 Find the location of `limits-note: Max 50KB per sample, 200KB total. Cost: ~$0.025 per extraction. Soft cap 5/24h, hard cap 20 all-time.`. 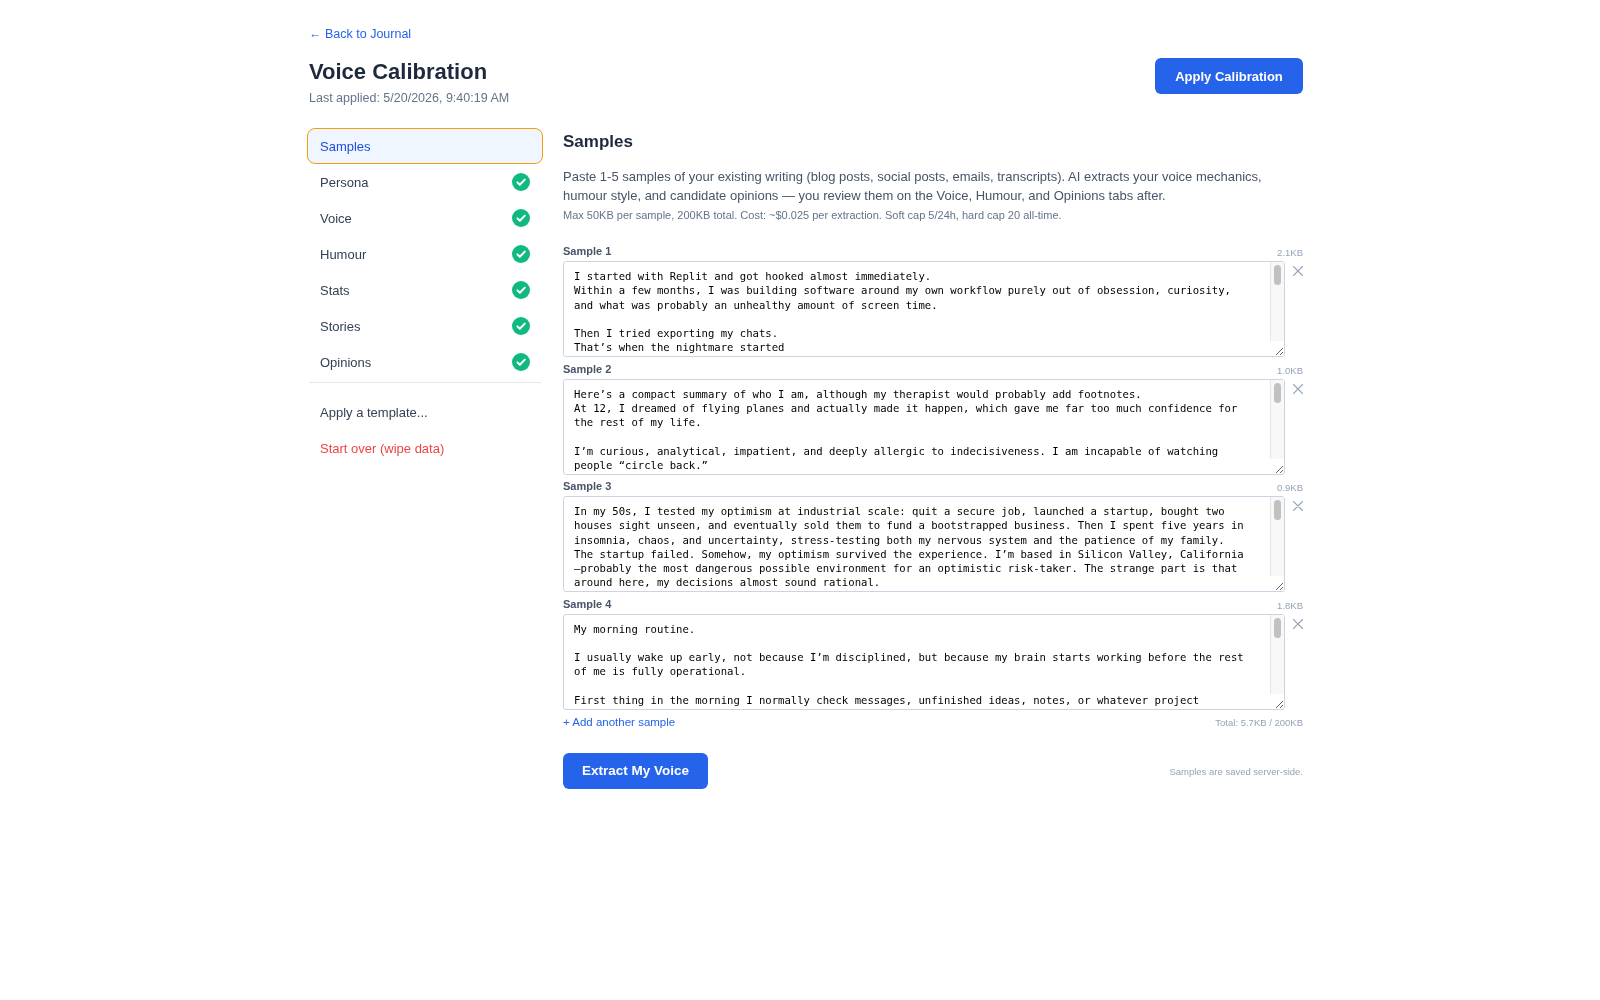

limits-note: Max 50KB per sample, 200KB total. Cost: ~$0.025 per extraction. Soft cap 5/24h, hard cap 20 all-time. is located at coordinates (813, 215).